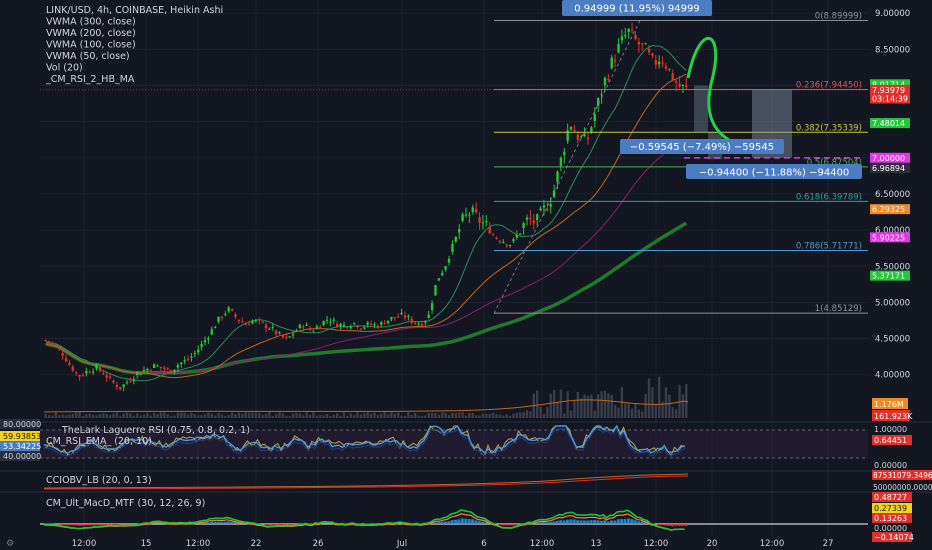 The image size is (932, 550). Describe the element at coordinates (88, 56) in the screenshot. I see `indicator-label: VWMA (50, close)` at that location.